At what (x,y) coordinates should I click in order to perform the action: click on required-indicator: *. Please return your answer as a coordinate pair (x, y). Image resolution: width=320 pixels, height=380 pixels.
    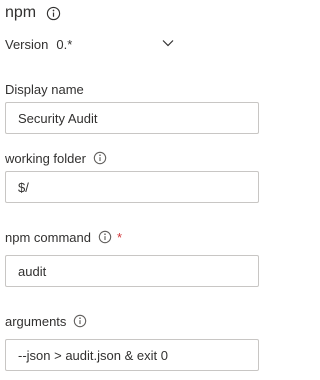
    Looking at the image, I should click on (119, 237).